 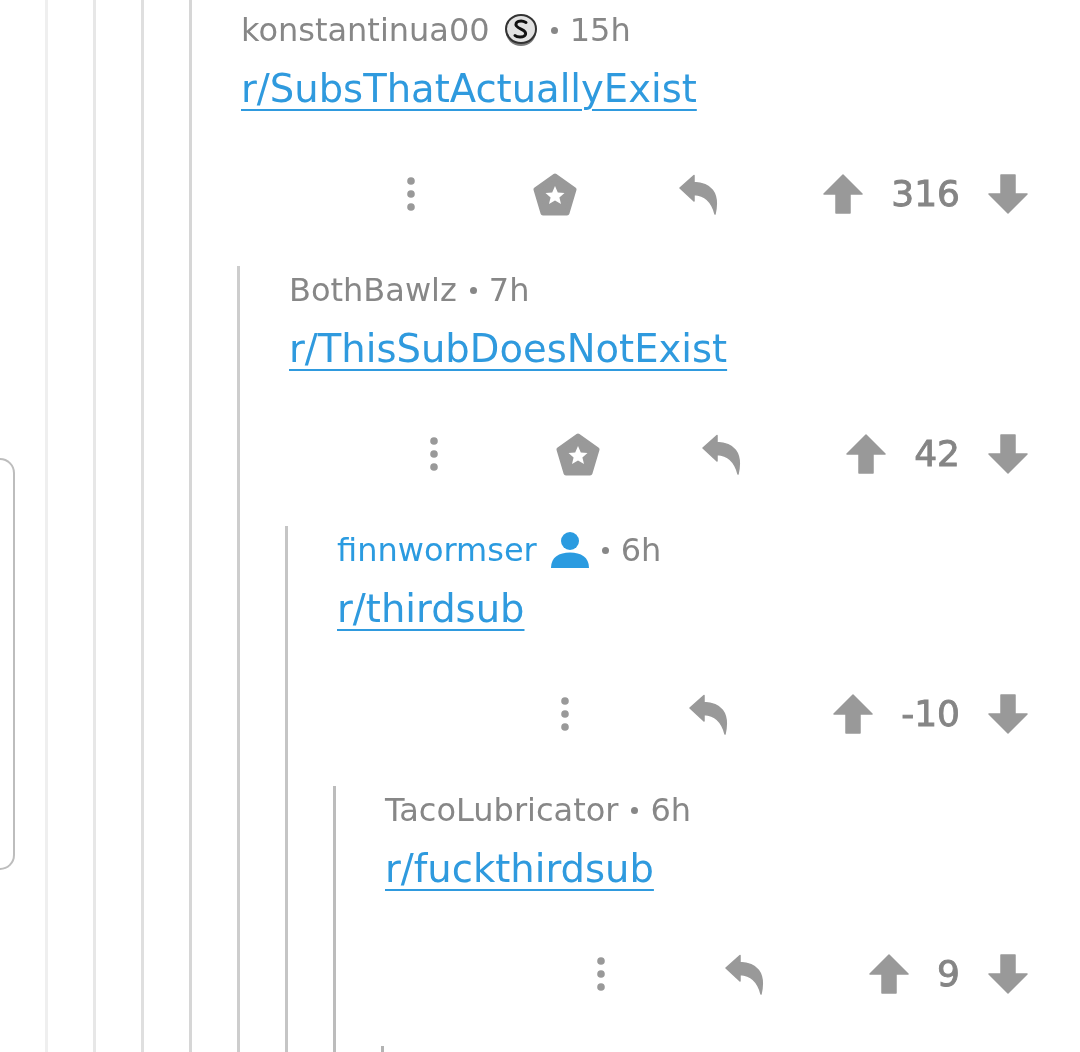 I want to click on username-link: TacoLubricator, so click(x=502, y=810).